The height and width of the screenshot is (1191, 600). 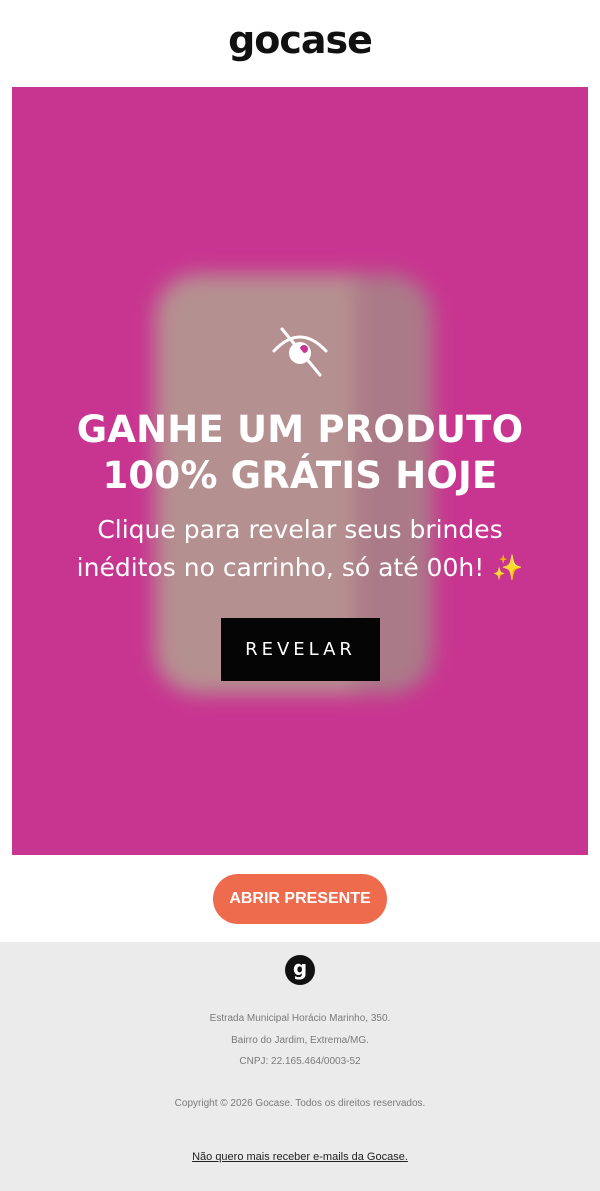 What do you see at coordinates (508, 567) in the screenshot?
I see `sparkles-icon: ✨` at bounding box center [508, 567].